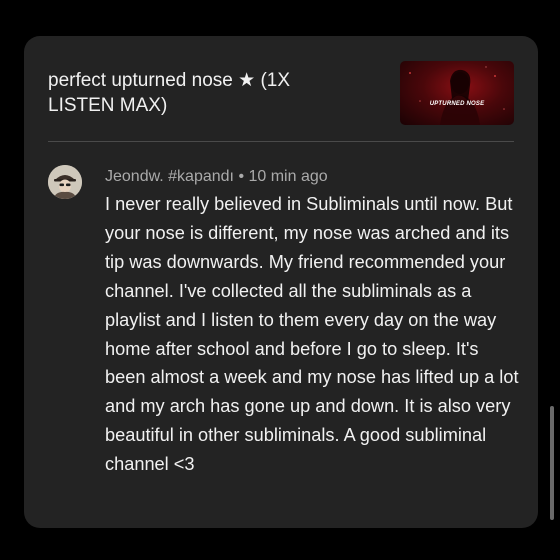 The height and width of the screenshot is (560, 560). I want to click on divider, so click(281, 141).